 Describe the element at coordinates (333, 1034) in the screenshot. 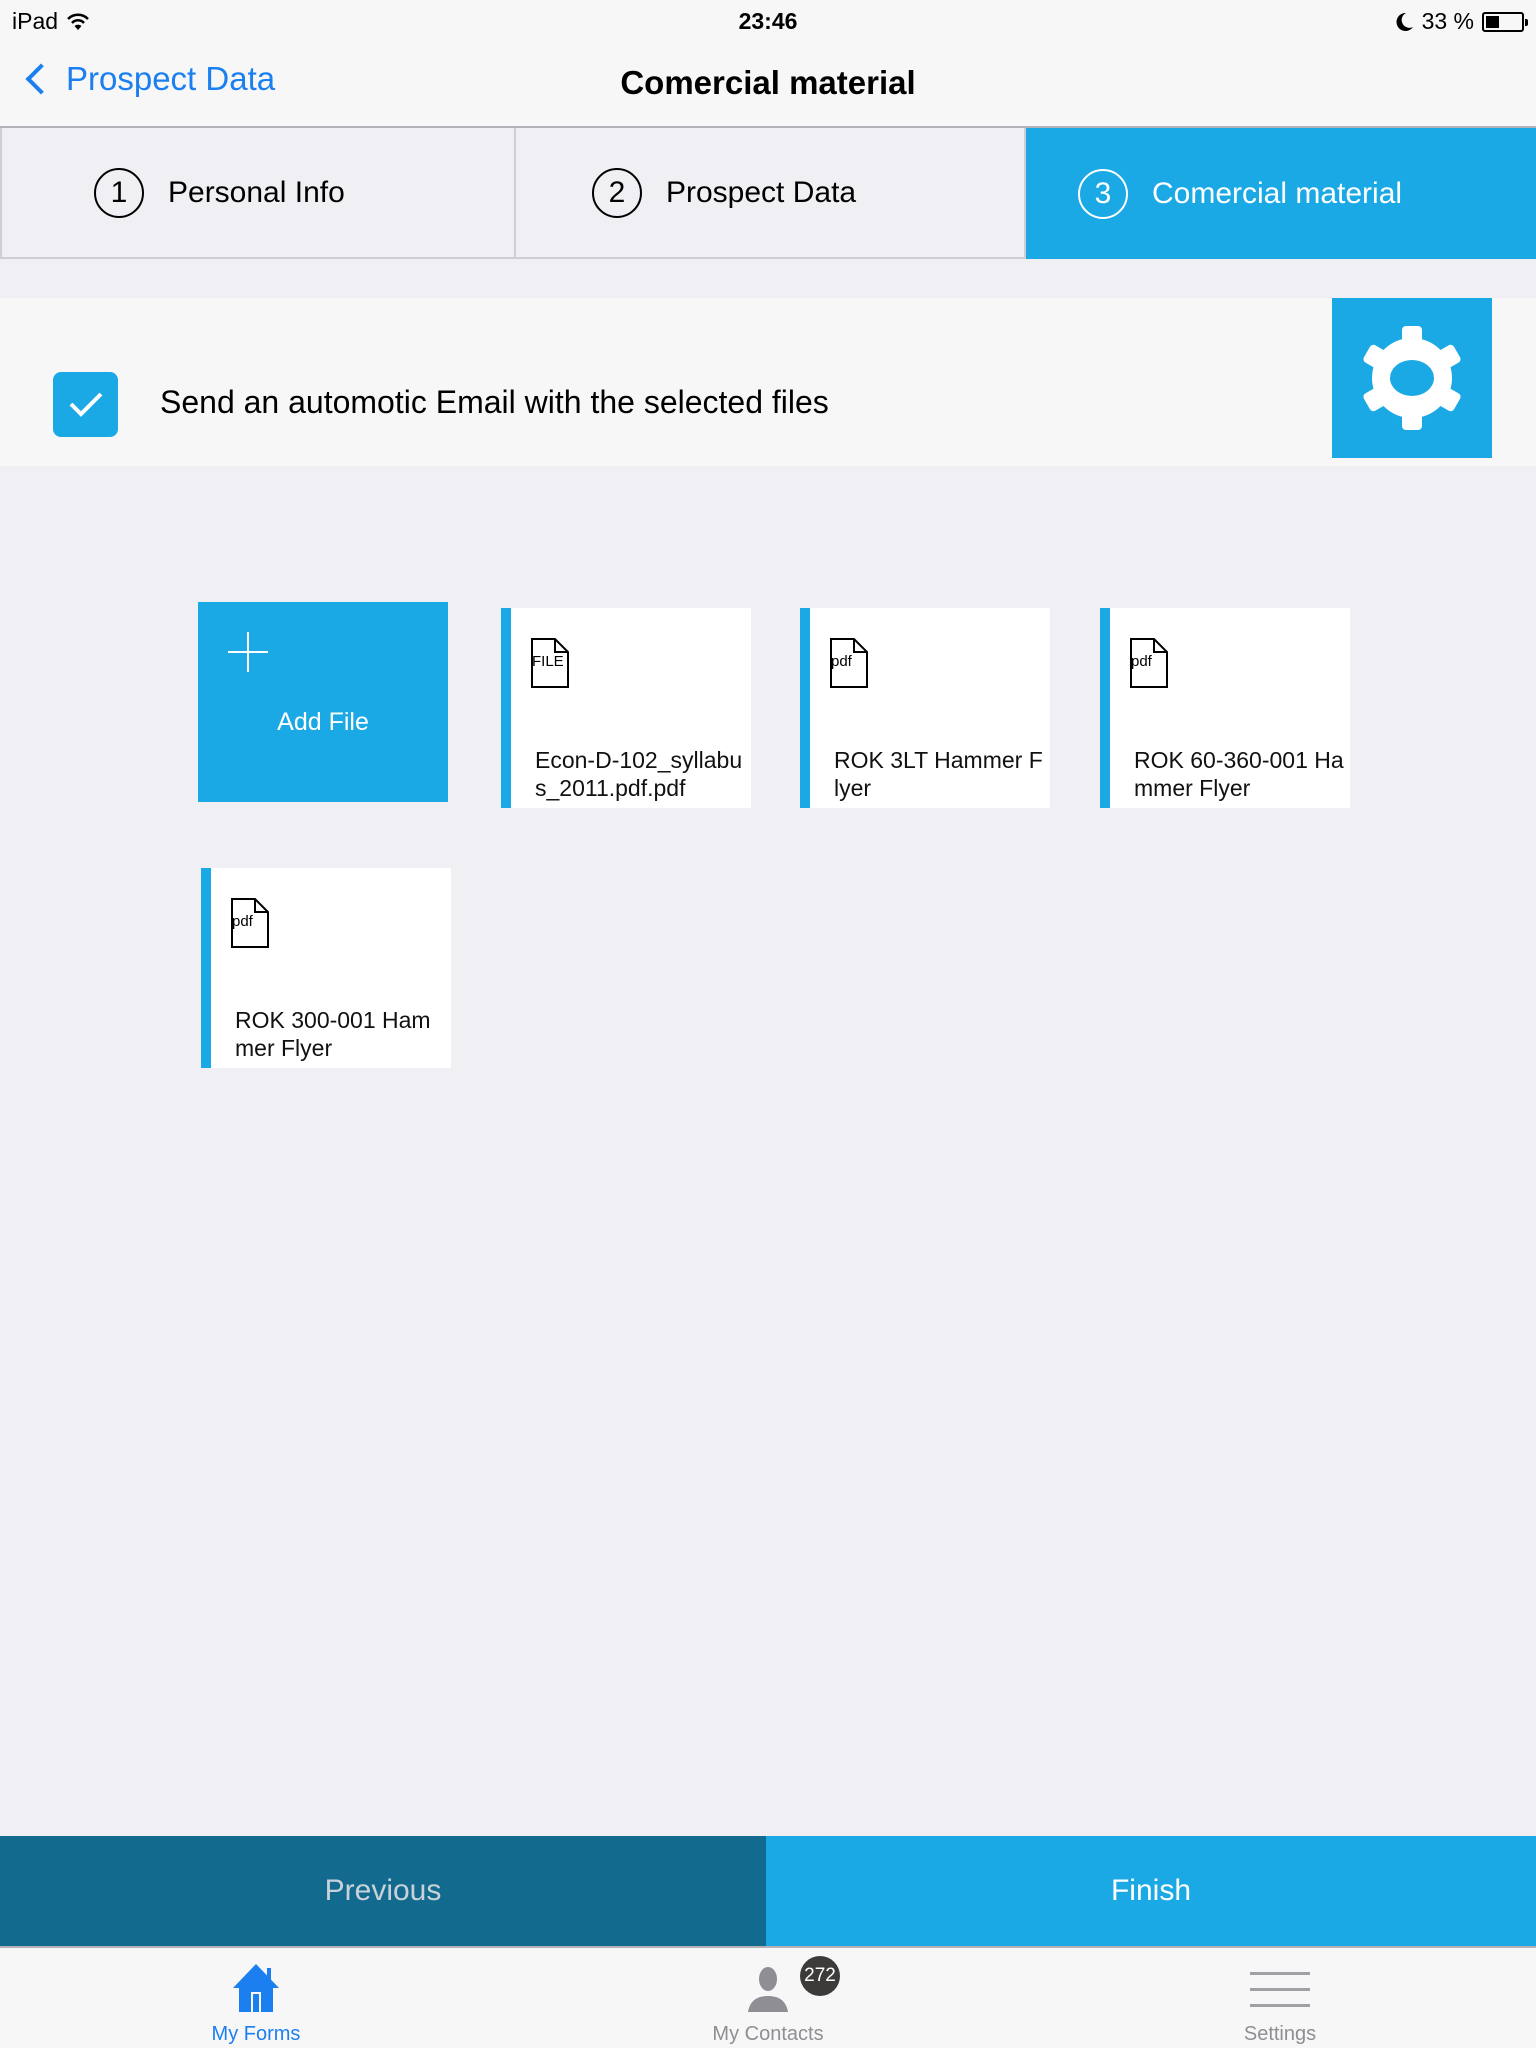

I see `file-name: ROK 300-001 Hammer Flyer` at that location.